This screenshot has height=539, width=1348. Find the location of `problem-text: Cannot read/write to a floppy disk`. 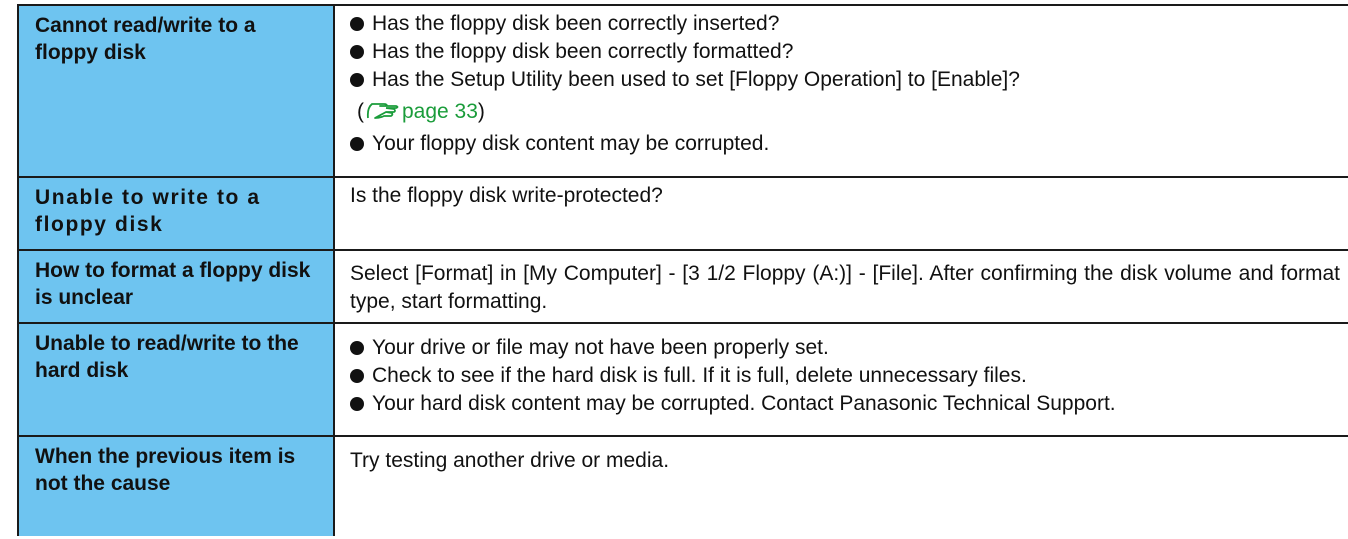

problem-text: Cannot read/write to a floppy disk is located at coordinates (145, 39).